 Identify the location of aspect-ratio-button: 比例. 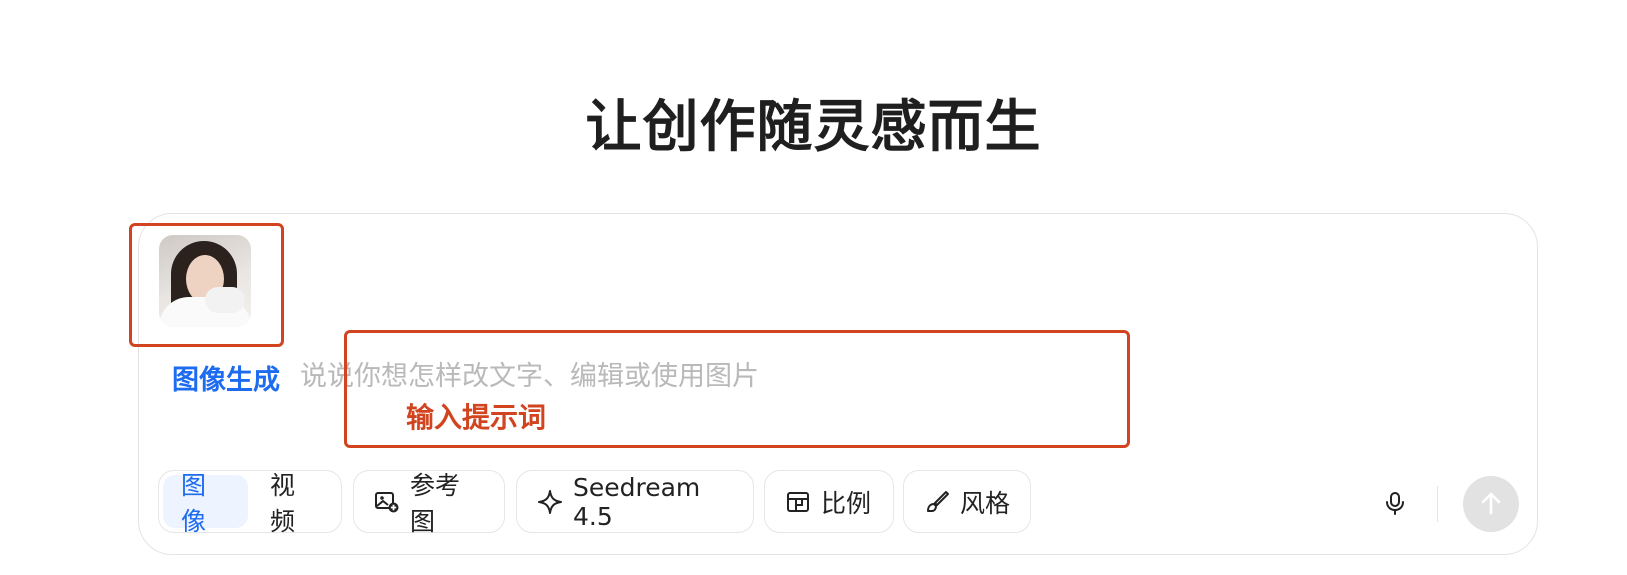
(829, 501).